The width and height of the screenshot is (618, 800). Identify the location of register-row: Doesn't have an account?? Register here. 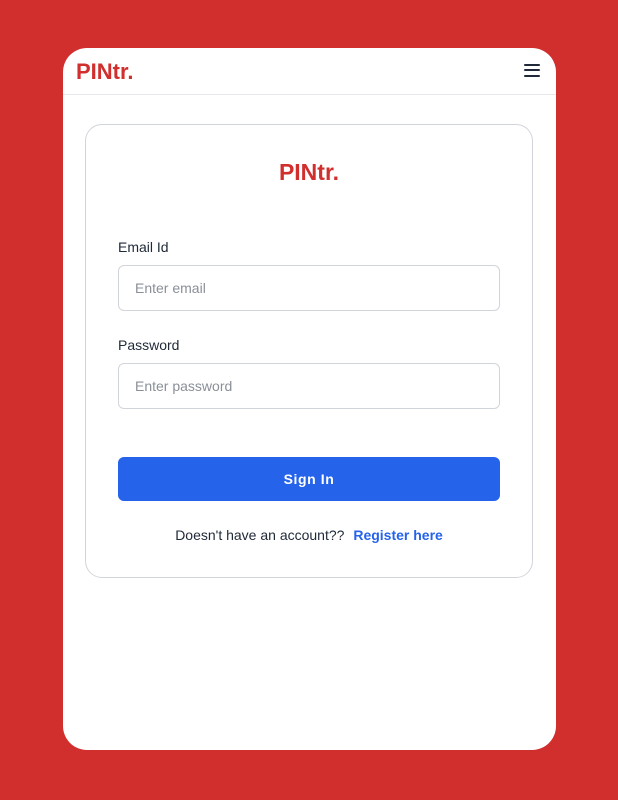
(309, 535).